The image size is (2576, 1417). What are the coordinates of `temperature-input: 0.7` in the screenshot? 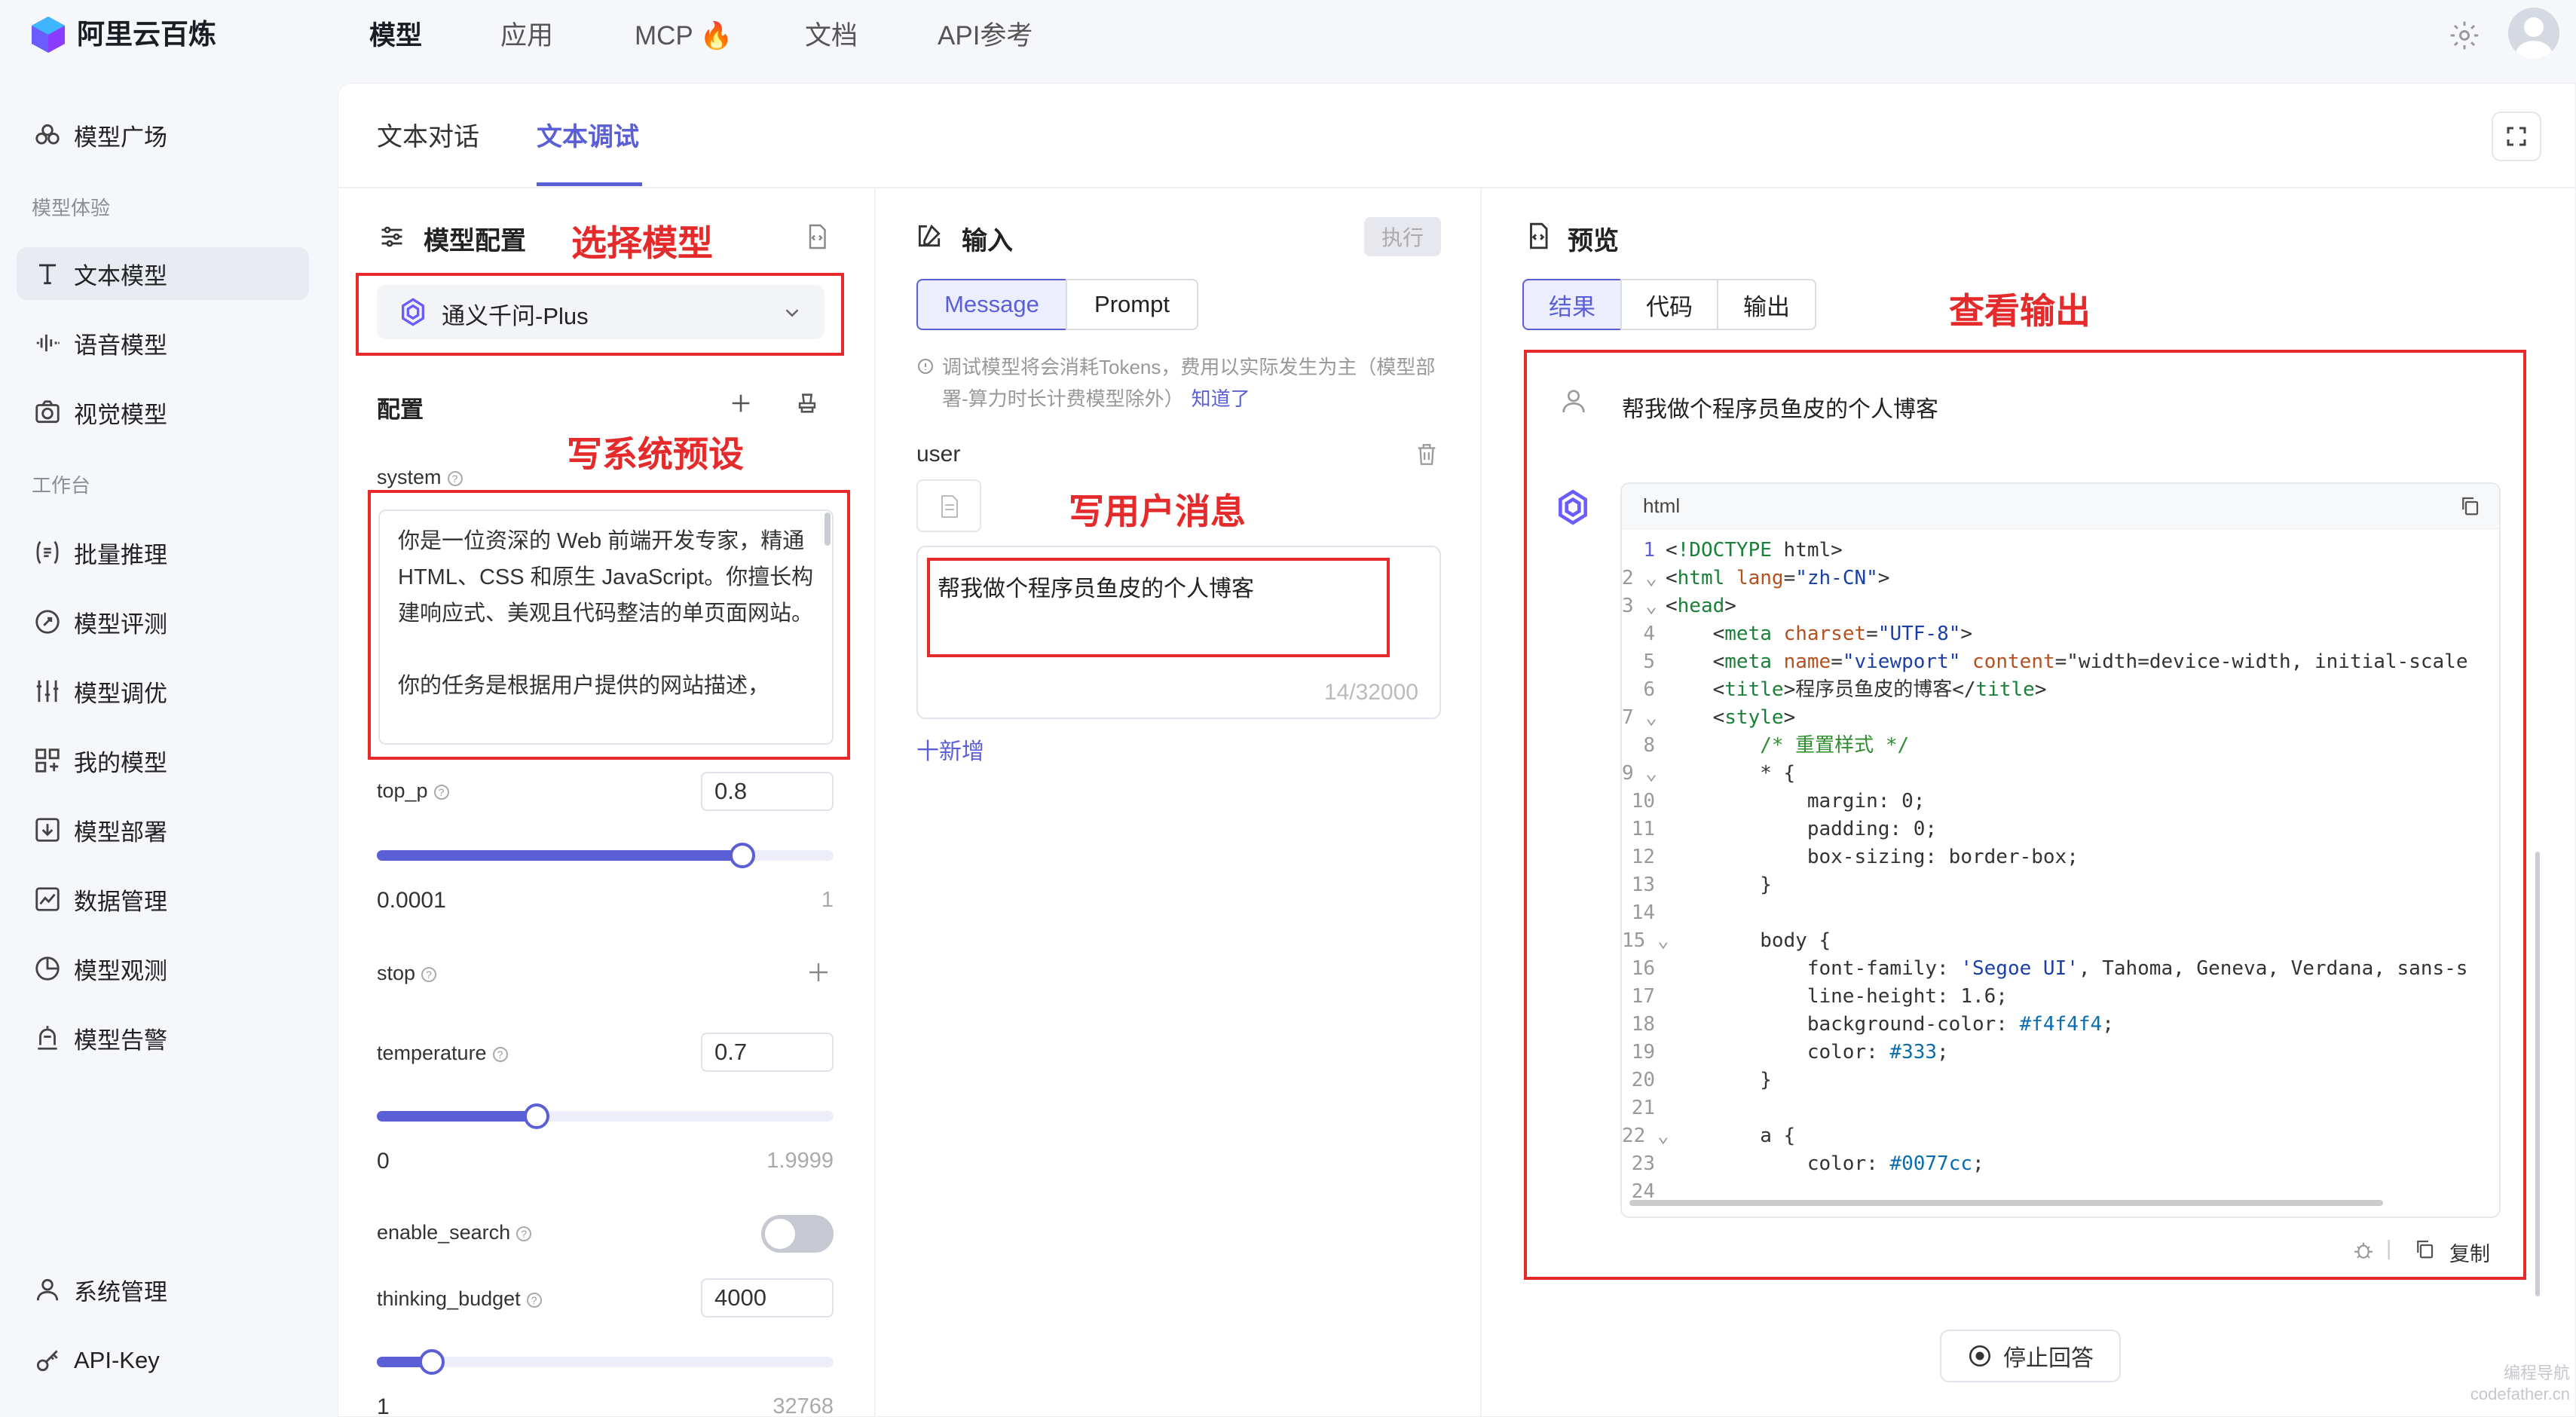 It's located at (767, 1052).